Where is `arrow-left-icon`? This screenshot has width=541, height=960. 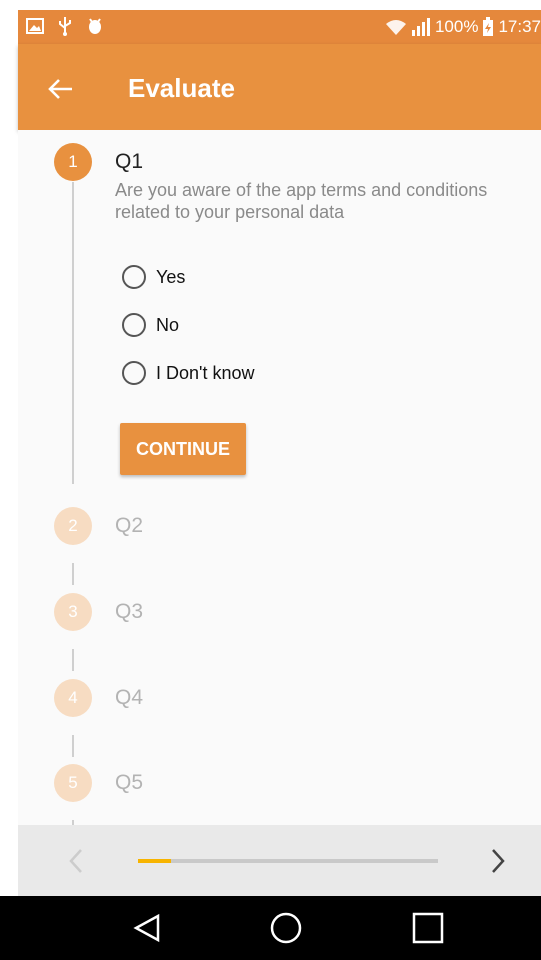
arrow-left-icon is located at coordinates (61, 89).